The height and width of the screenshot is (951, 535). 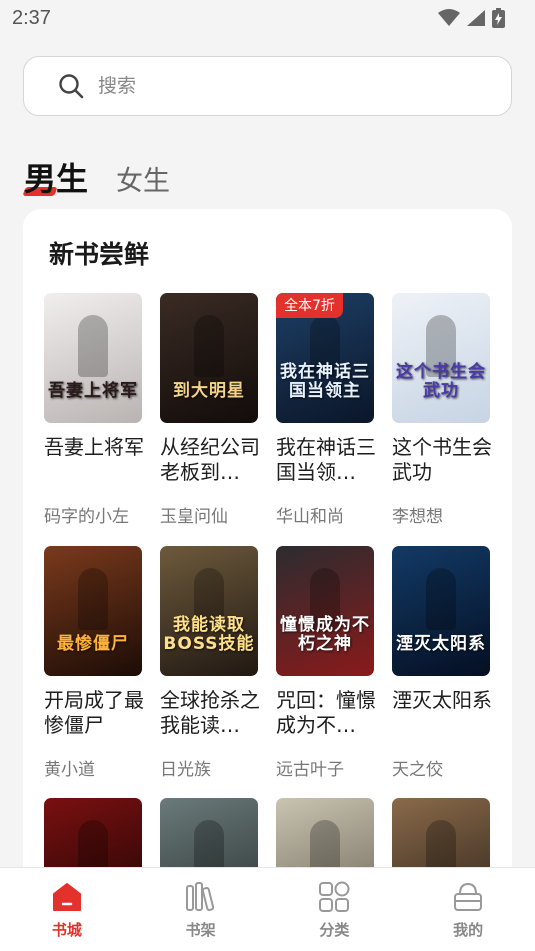 What do you see at coordinates (99, 254) in the screenshot?
I see `section-title: 新书尝鲜` at bounding box center [99, 254].